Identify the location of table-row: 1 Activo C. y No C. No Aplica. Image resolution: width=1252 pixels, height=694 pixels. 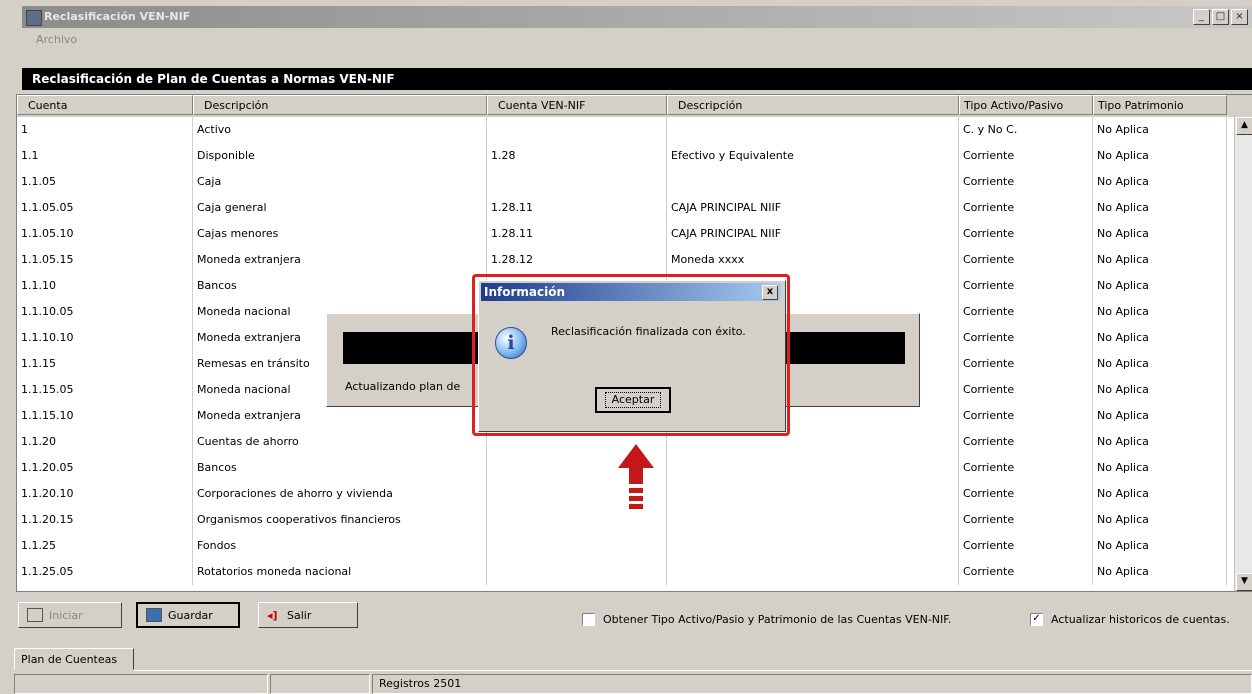
(622, 130).